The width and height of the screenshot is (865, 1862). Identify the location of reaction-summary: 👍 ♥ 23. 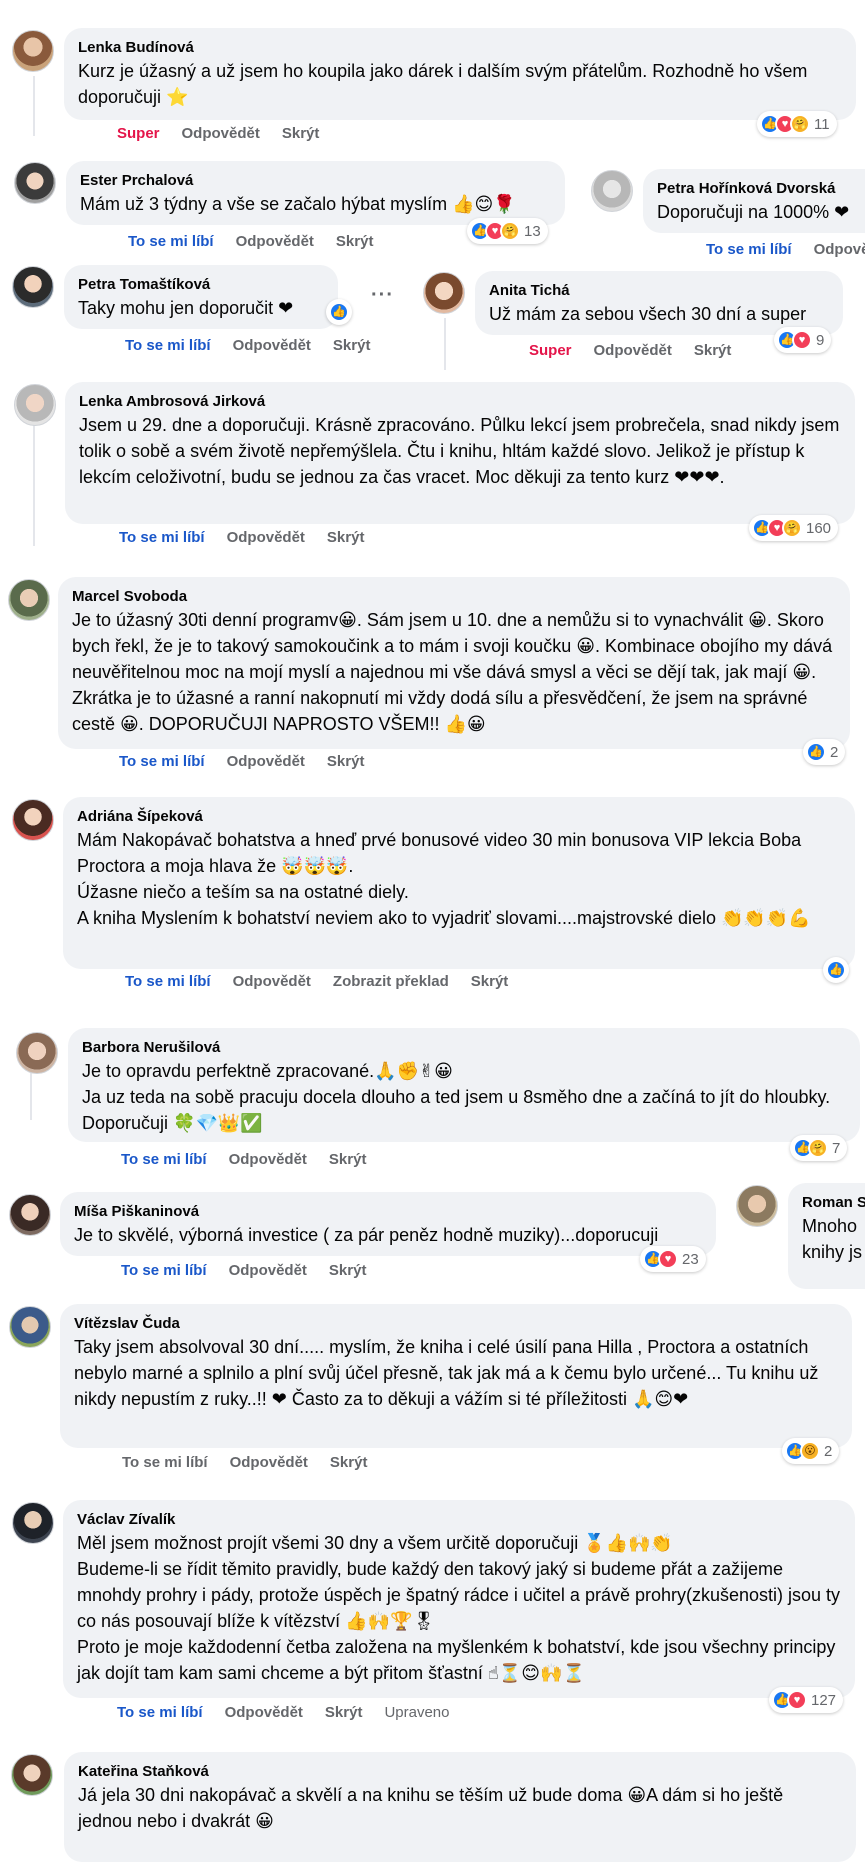
(673, 1259).